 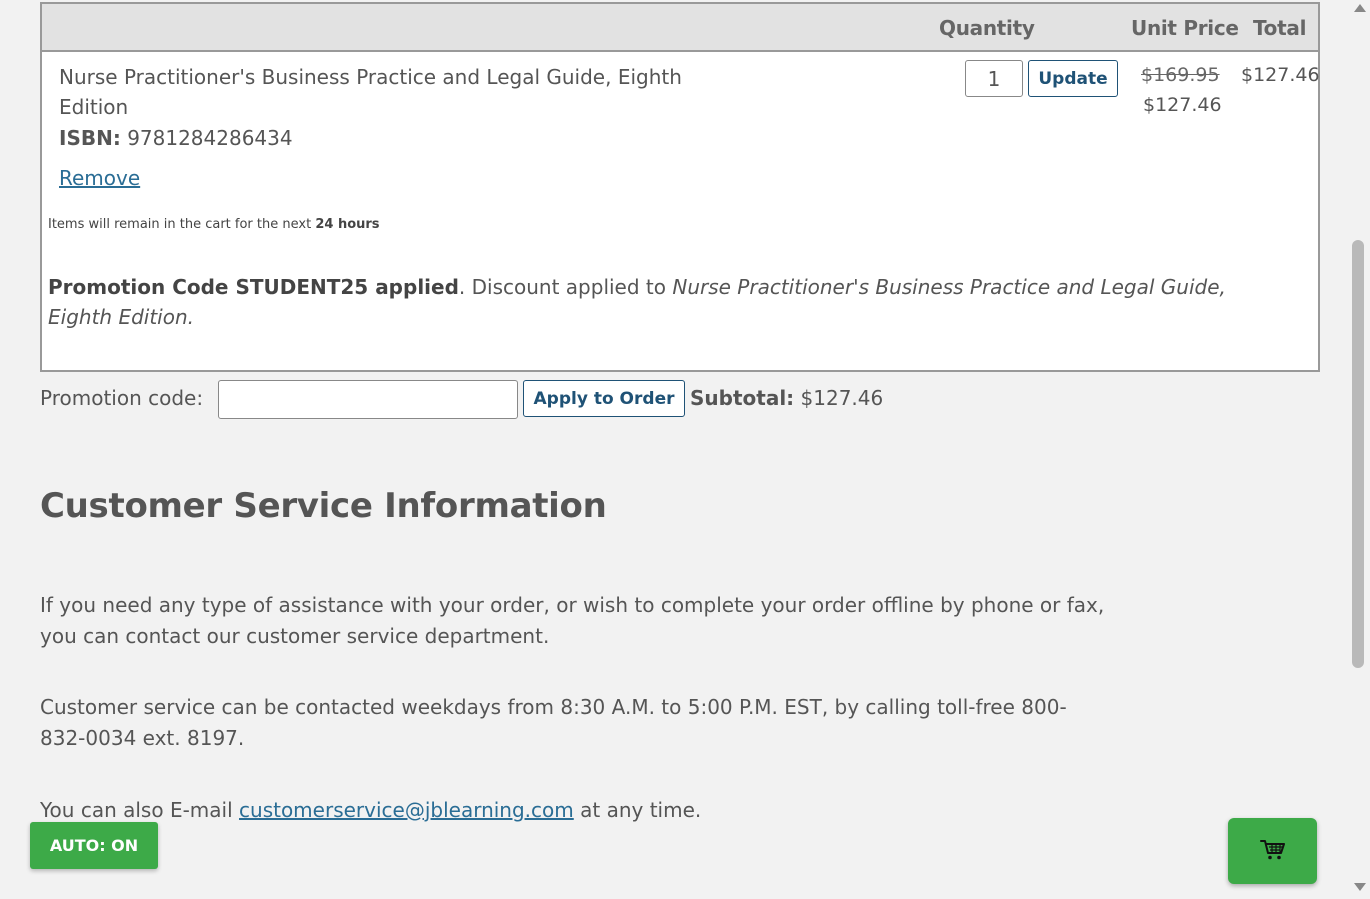 I want to click on subtotal: Subtotal: $127.46, so click(x=786, y=398).